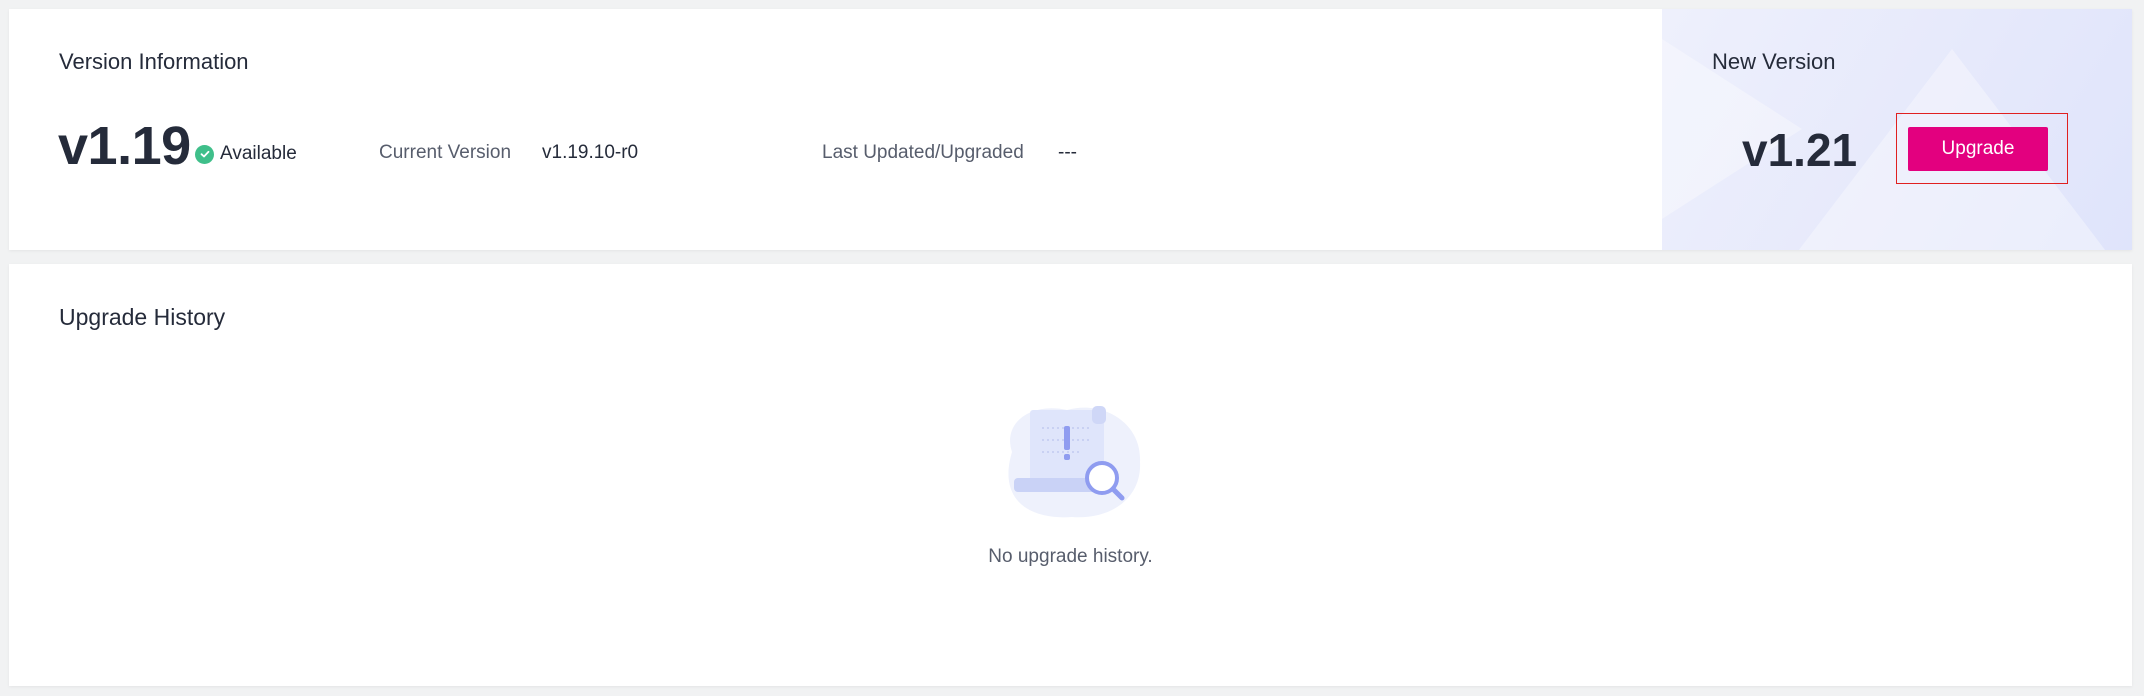 The image size is (2144, 696). I want to click on upgrade-button: Upgrade, so click(1978, 149).